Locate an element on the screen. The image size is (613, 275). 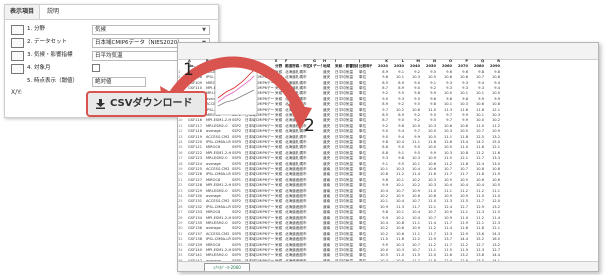
panel-tabbar: 表示項目 説明 is located at coordinates (111, 12).